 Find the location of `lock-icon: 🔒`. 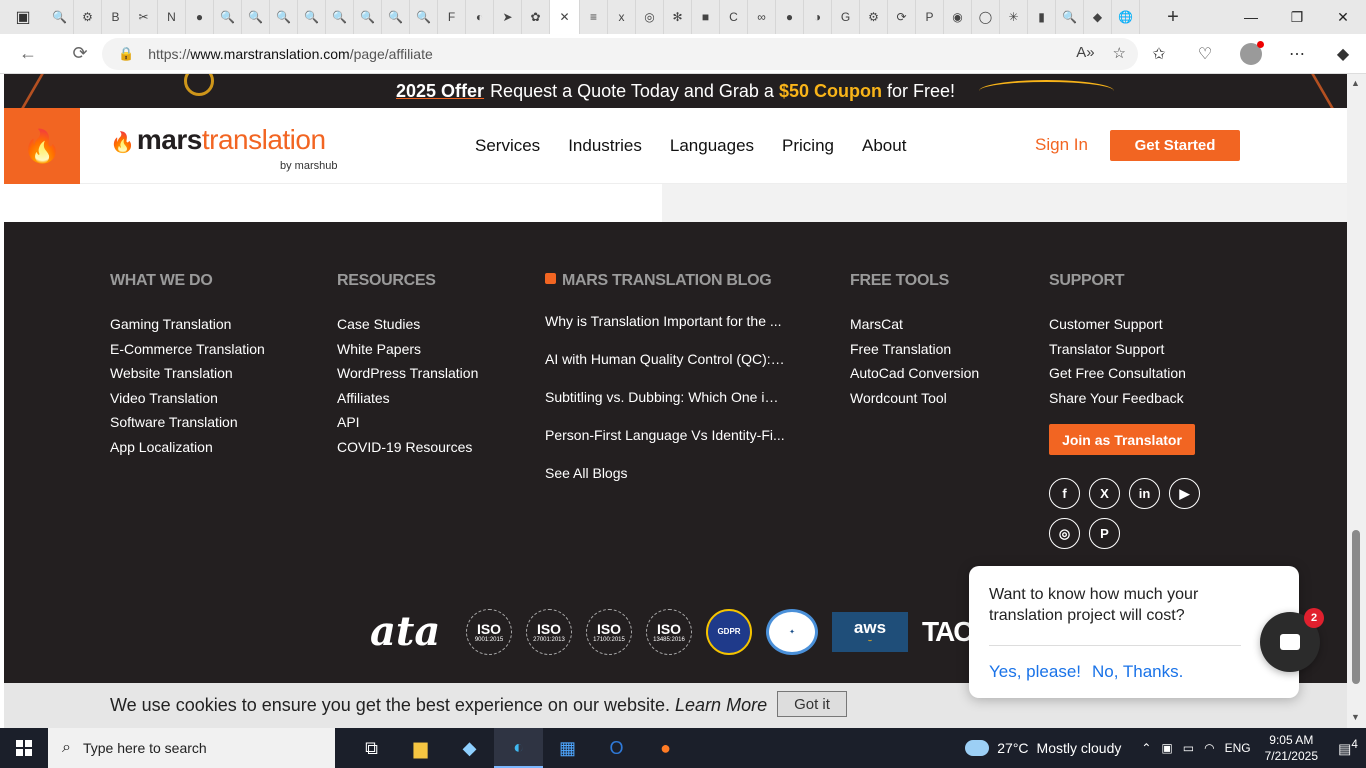

lock-icon: 🔒 is located at coordinates (126, 54).